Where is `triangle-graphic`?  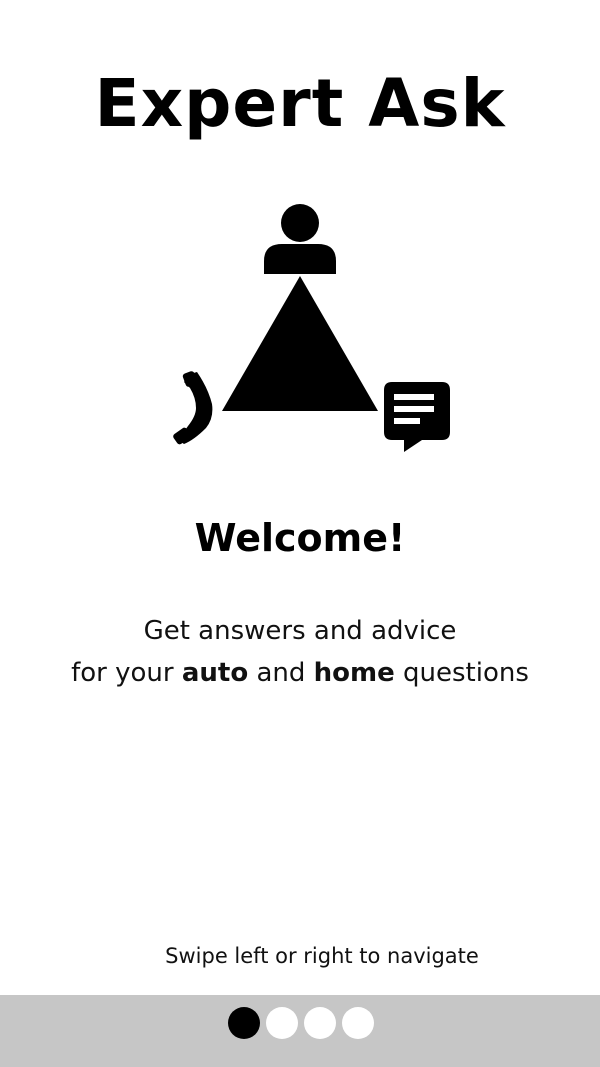
triangle-graphic is located at coordinates (300, 343).